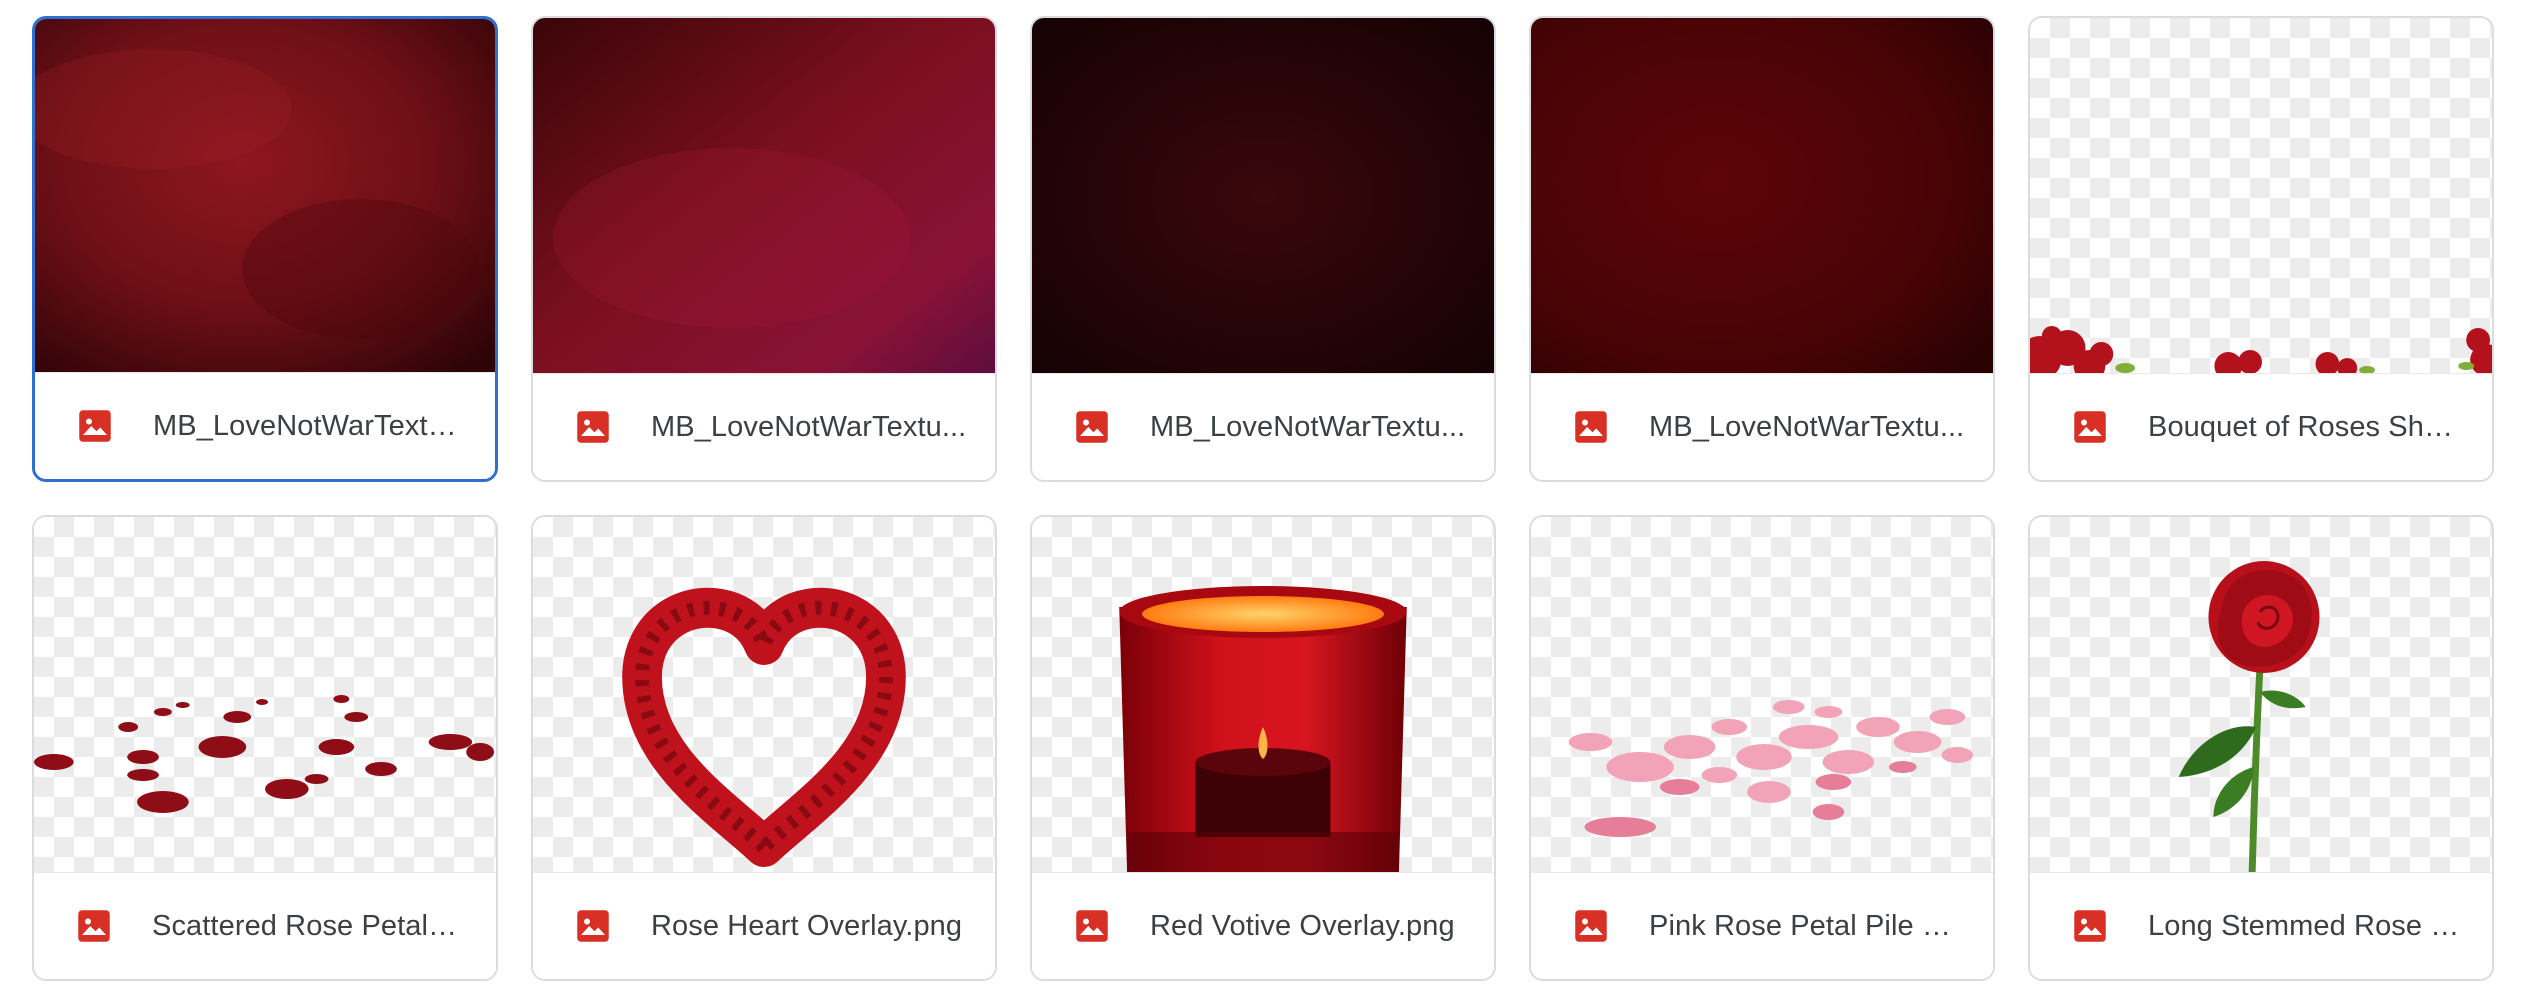 This screenshot has height=996, width=2524. I want to click on file-name: Rose Heart Overlay.png, so click(807, 925).